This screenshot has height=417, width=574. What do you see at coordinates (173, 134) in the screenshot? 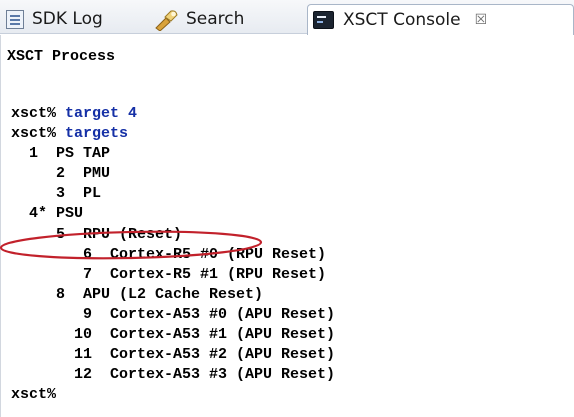
I see `console-line: xsct% targets` at bounding box center [173, 134].